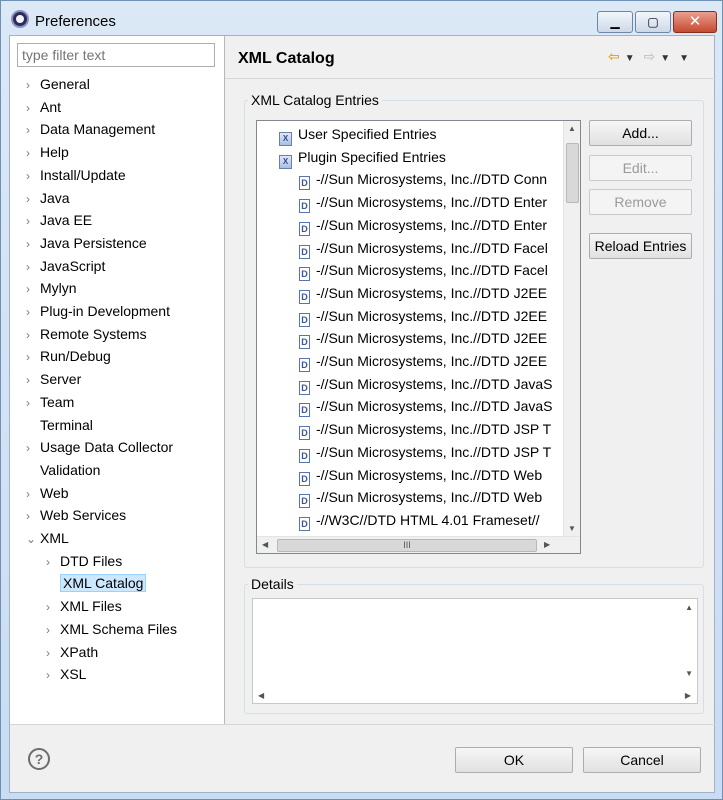 This screenshot has height=800, width=723. What do you see at coordinates (689, 673) in the screenshot?
I see `details-scroll-down-icon: ▼` at bounding box center [689, 673].